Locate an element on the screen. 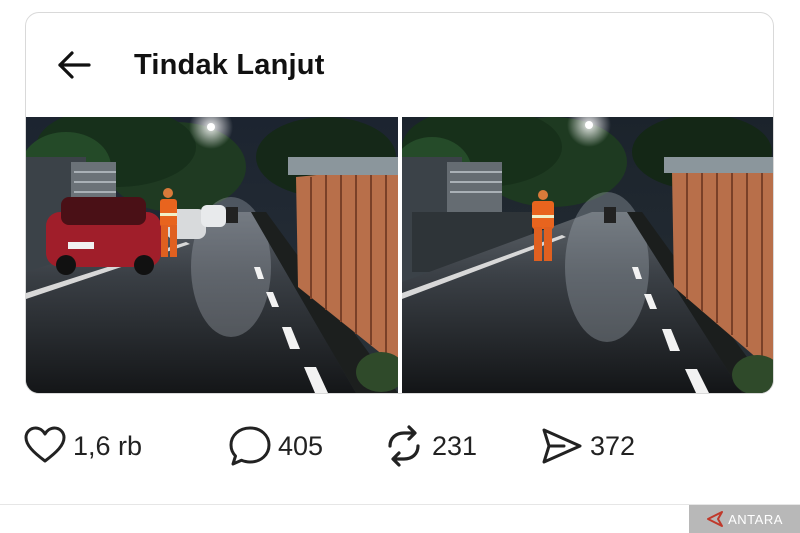 This screenshot has height=533, width=800. arrow-left-icon is located at coordinates (74, 65).